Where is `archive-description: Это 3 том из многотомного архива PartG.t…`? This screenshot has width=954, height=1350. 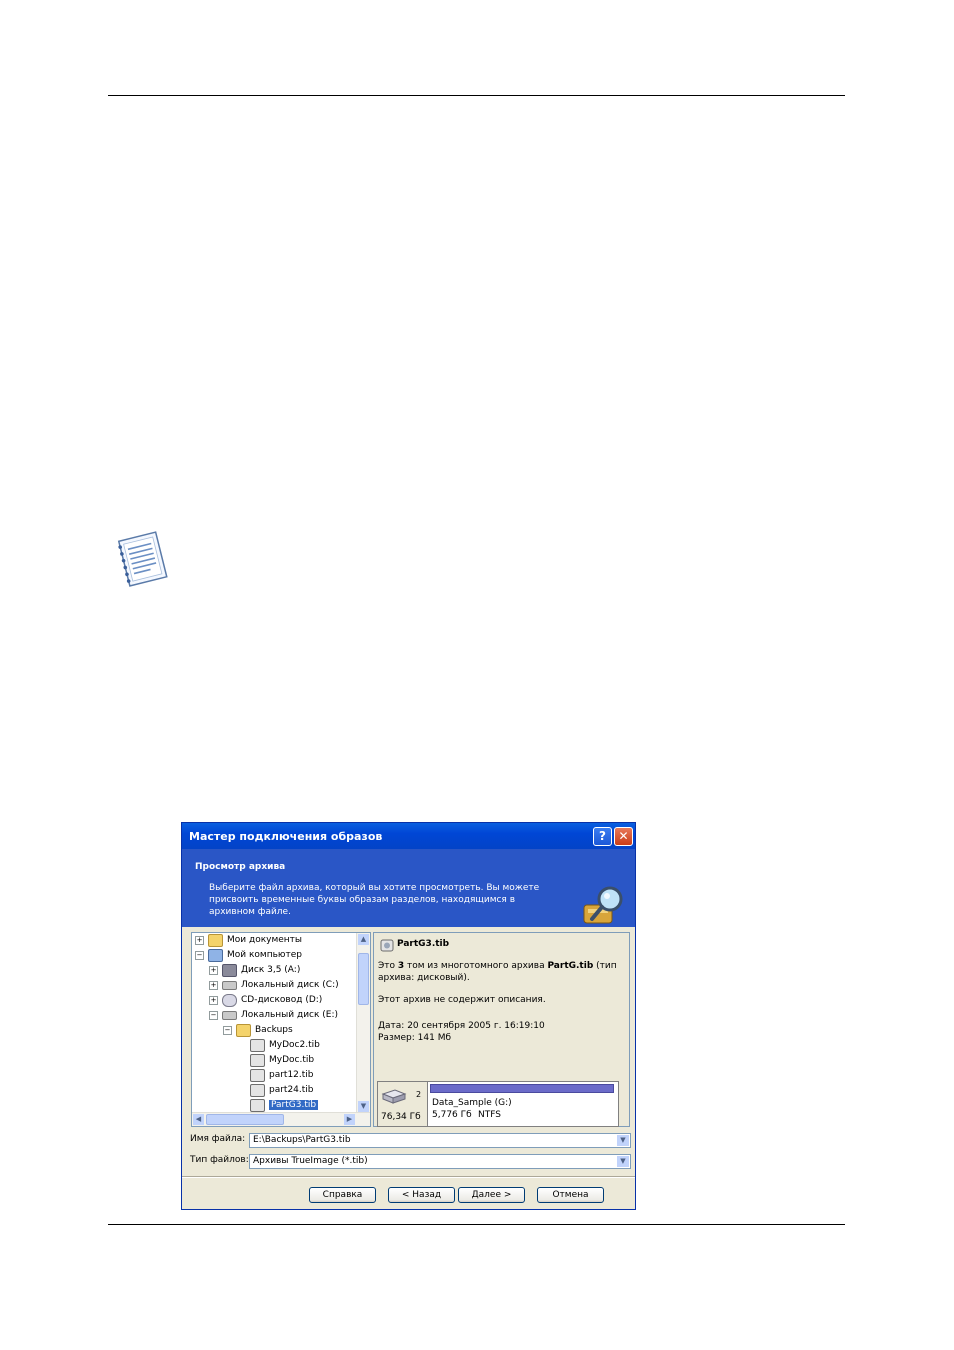
archive-description: Это 3 том из многотомного архива PartG.t… is located at coordinates (498, 972).